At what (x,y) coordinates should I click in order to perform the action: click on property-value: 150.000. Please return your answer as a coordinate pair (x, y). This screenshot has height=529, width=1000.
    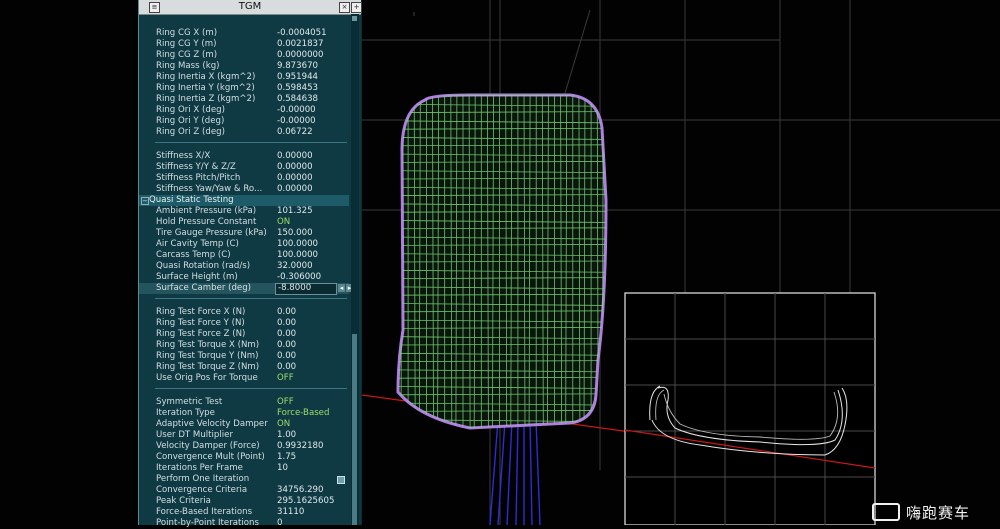
    Looking at the image, I should click on (295, 233).